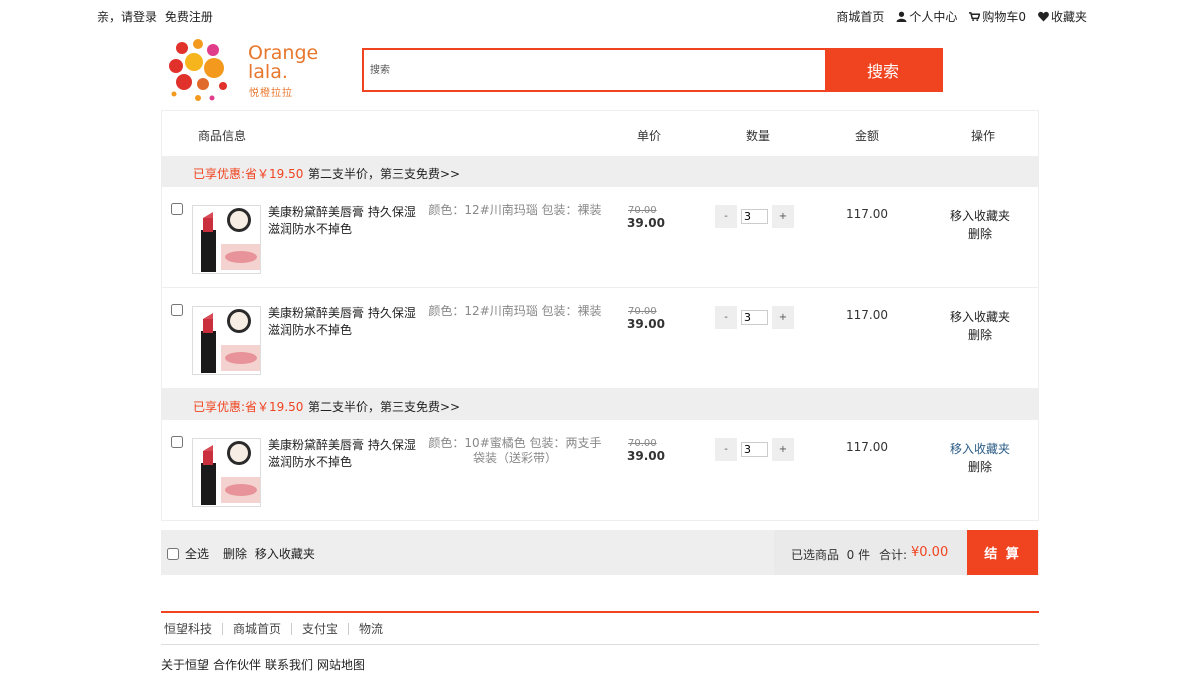 This screenshot has width=1200, height=690. I want to click on page-footer: 恒望科技 商城首页 支付宝 物流 关于恒望 合作伙伴 联系我们 网站地图, so click(600, 642).